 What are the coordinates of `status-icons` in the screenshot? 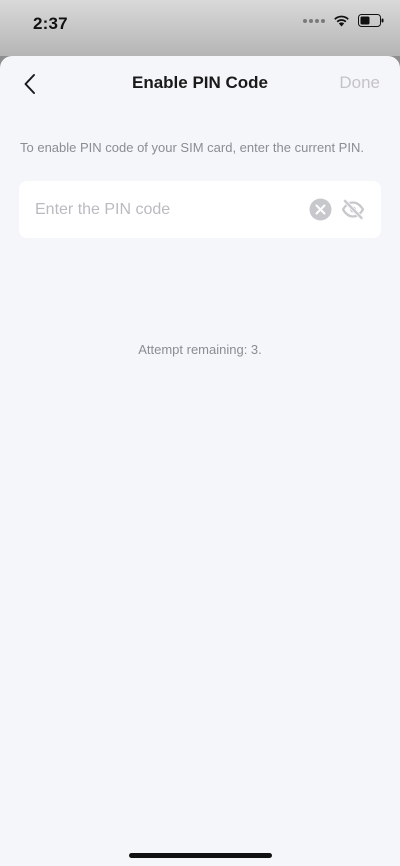 It's located at (343, 20).